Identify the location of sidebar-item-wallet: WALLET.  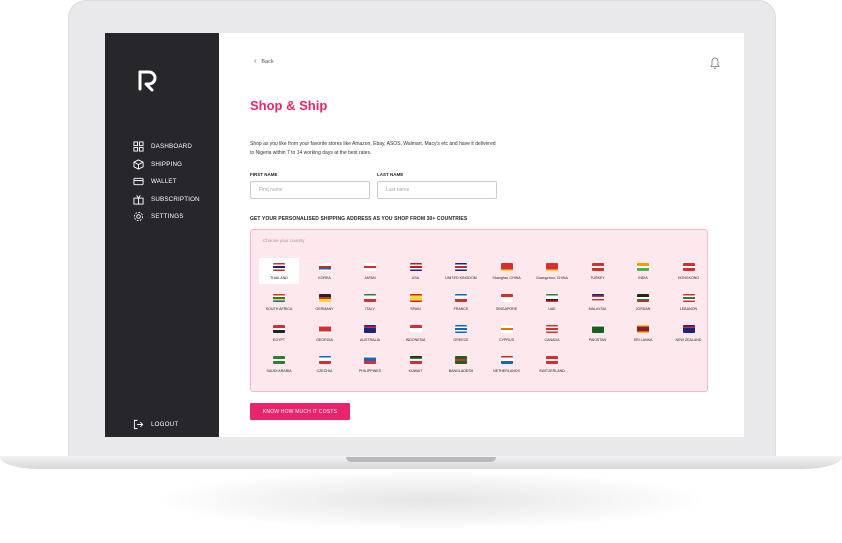
(166, 182).